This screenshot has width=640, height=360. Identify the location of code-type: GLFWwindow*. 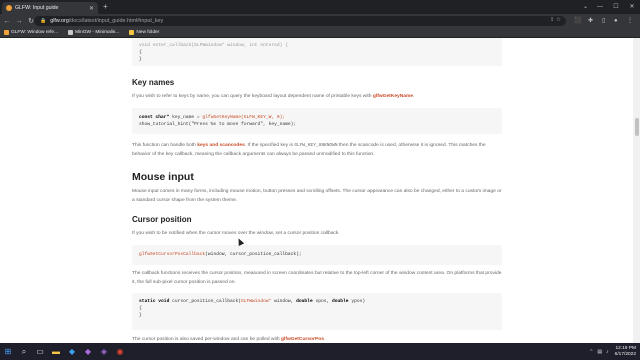
(256, 301).